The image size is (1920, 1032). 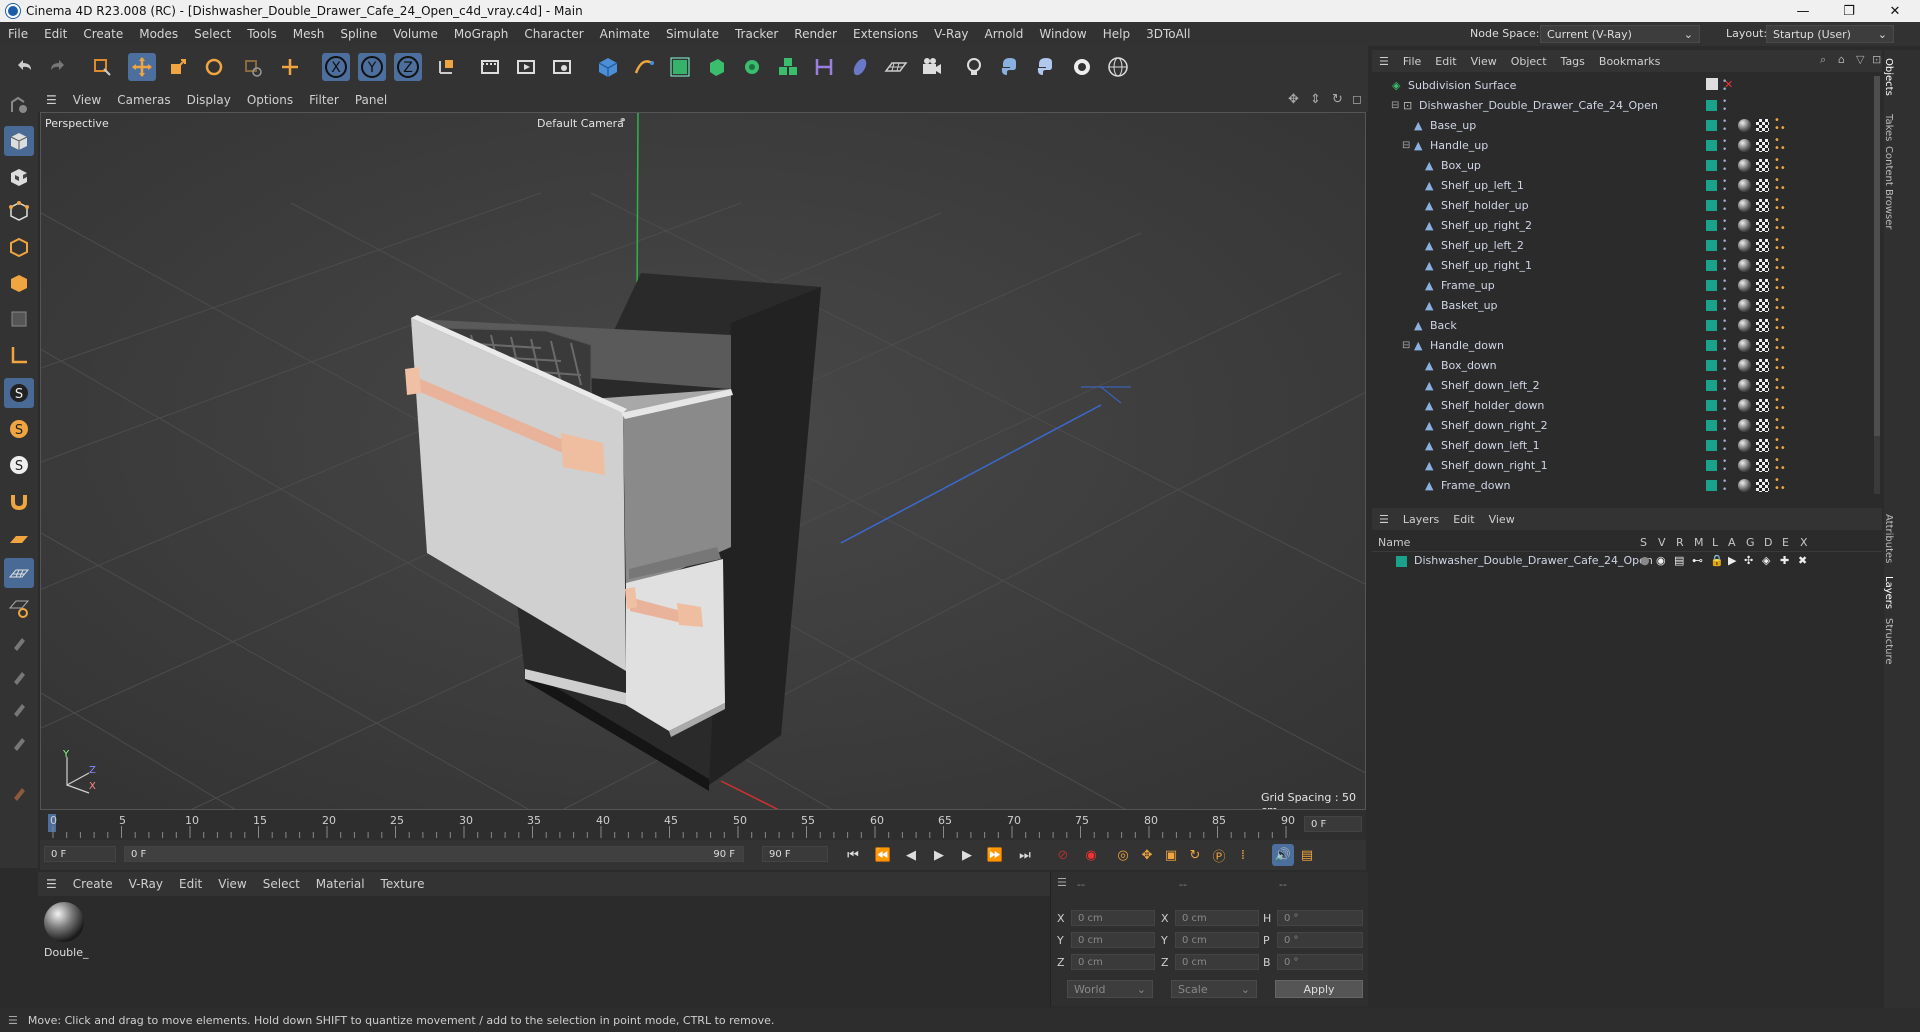 What do you see at coordinates (752, 67) in the screenshot?
I see `cloner-icon` at bounding box center [752, 67].